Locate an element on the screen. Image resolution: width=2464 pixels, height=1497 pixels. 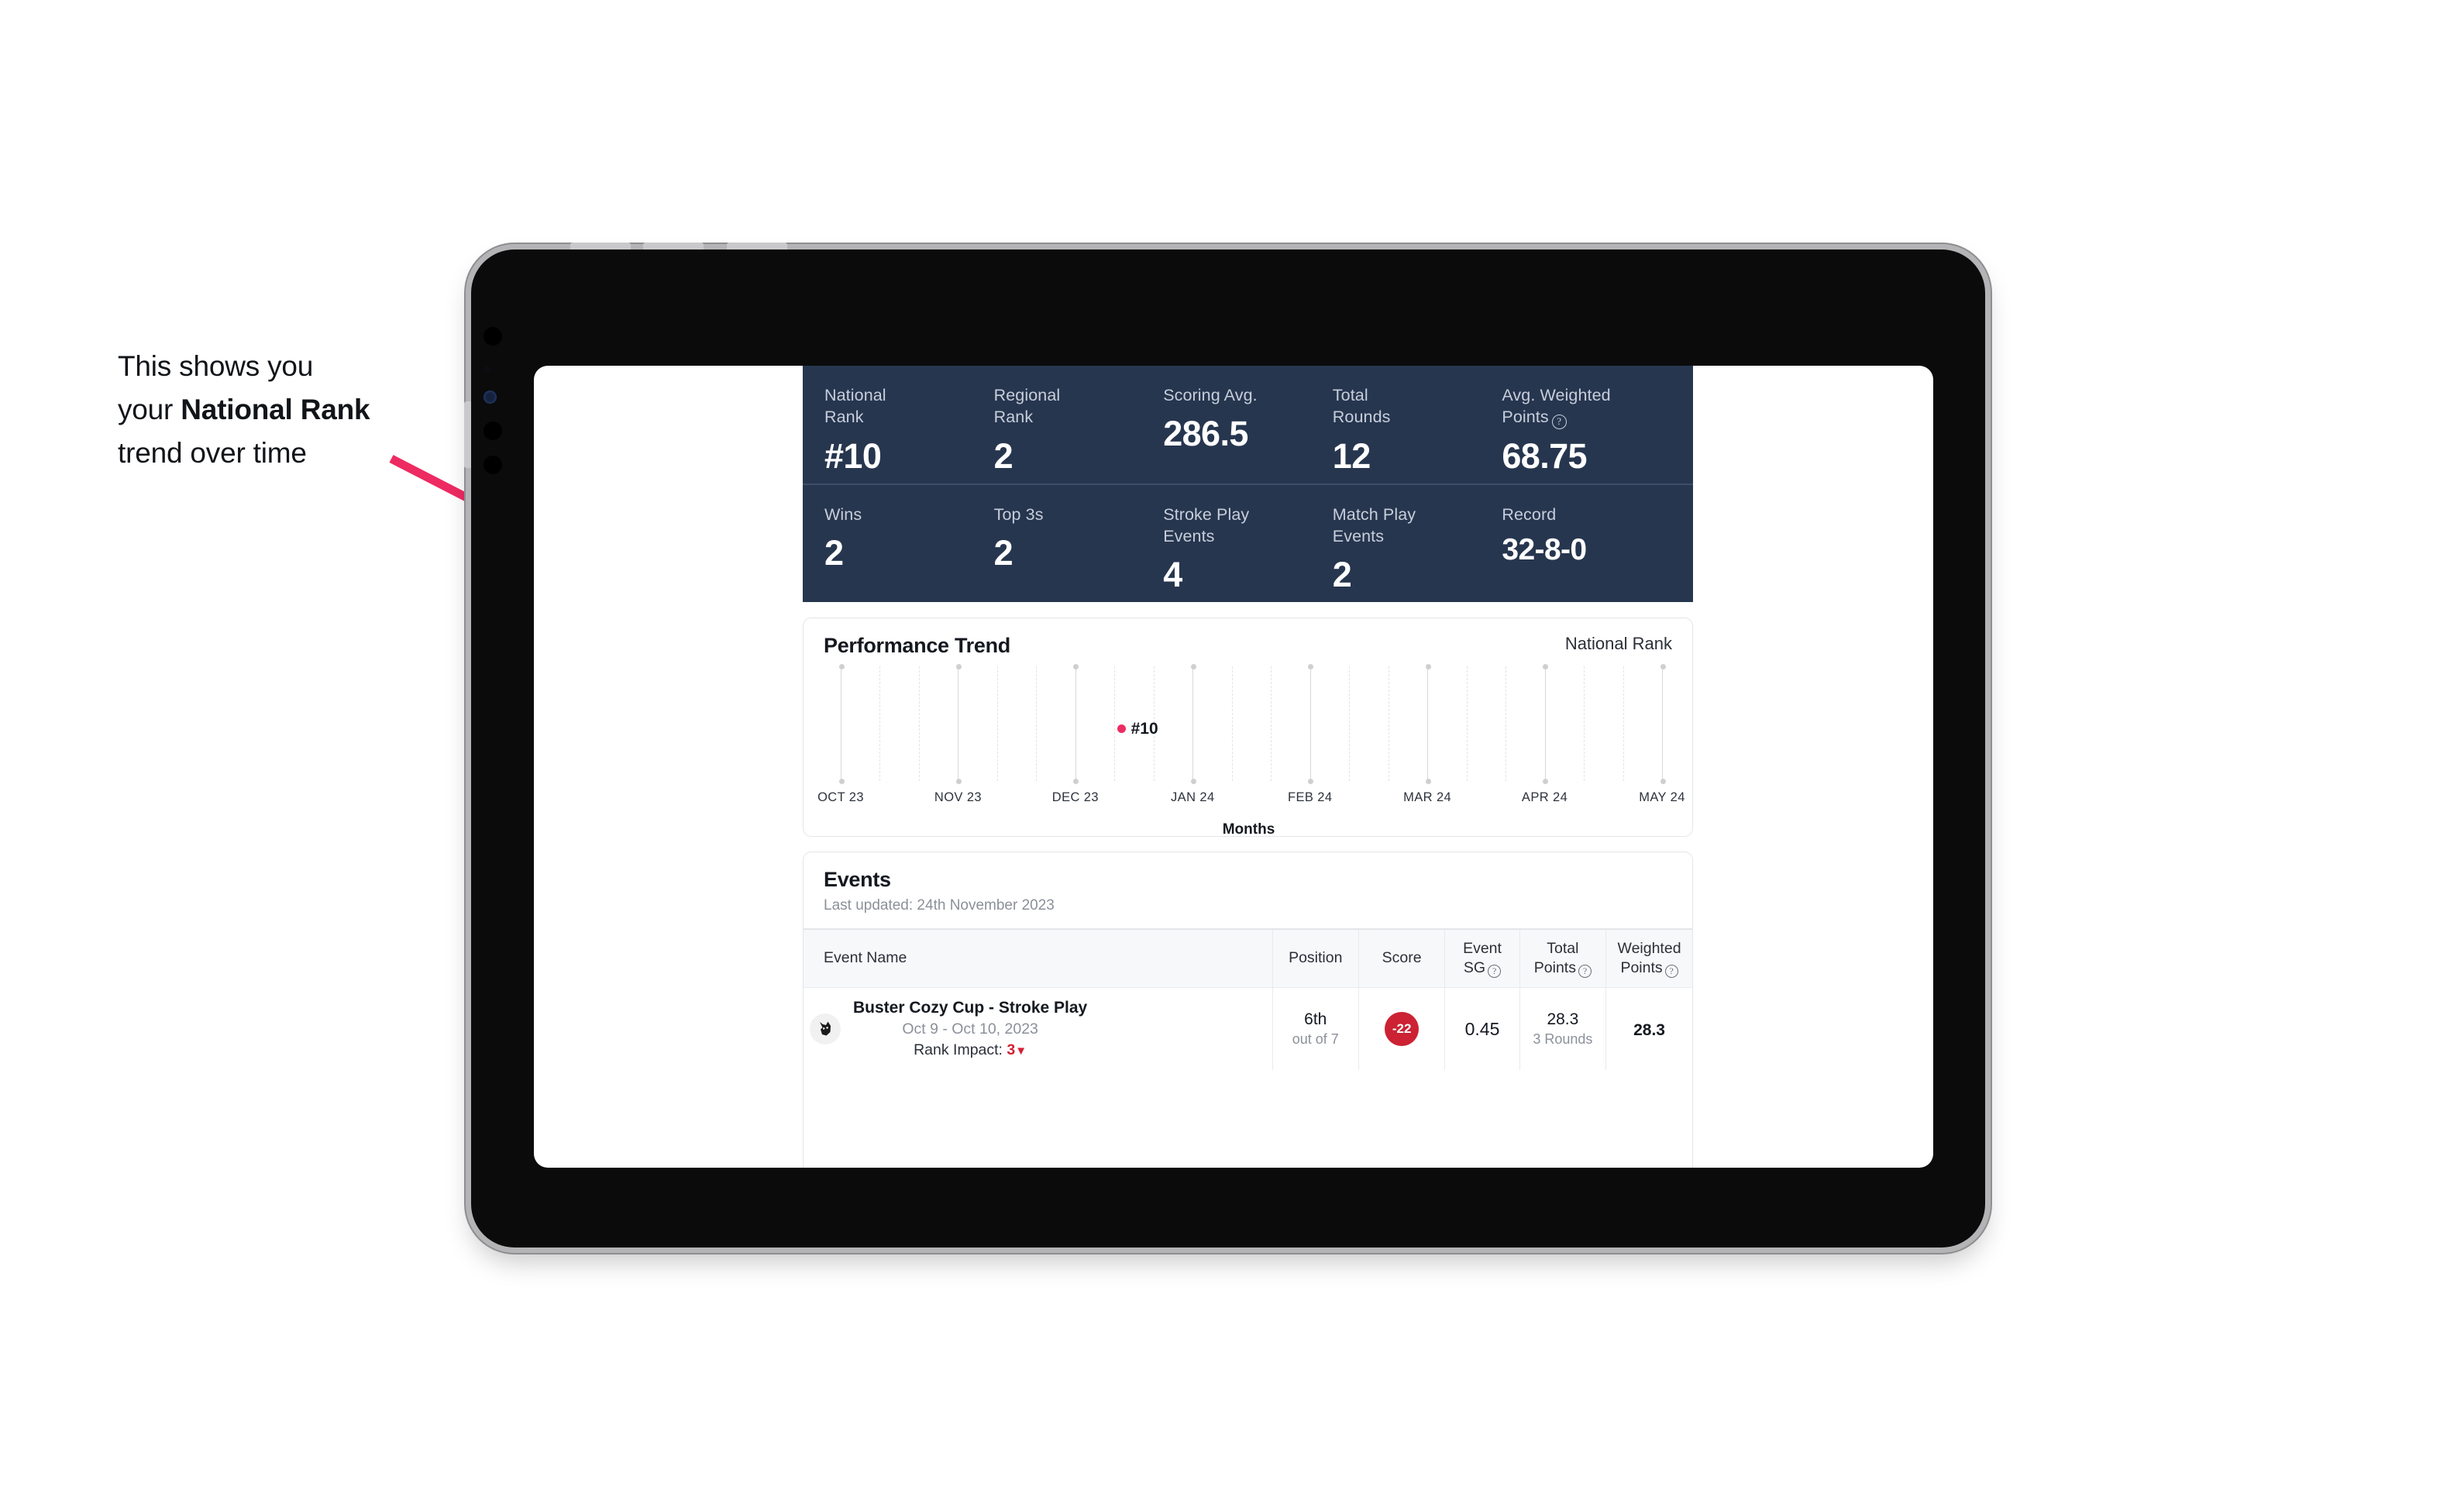
events-header: Events Last updated: 24th November 2023 is located at coordinates (1248, 890).